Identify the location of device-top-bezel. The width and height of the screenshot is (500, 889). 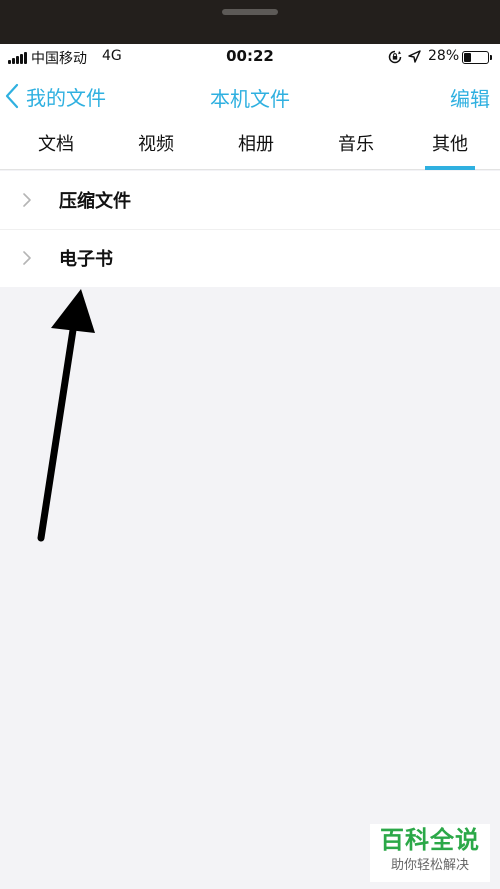
(250, 22).